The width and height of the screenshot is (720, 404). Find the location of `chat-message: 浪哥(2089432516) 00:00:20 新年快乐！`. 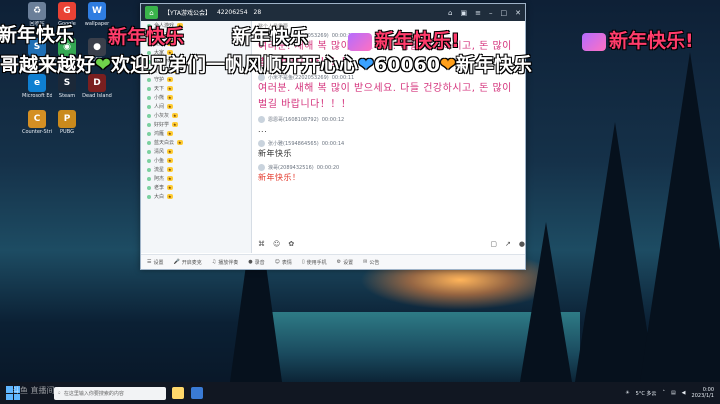

chat-message: 浪哥(2089432516) 00:00:20 新年快乐！ is located at coordinates (388, 174).